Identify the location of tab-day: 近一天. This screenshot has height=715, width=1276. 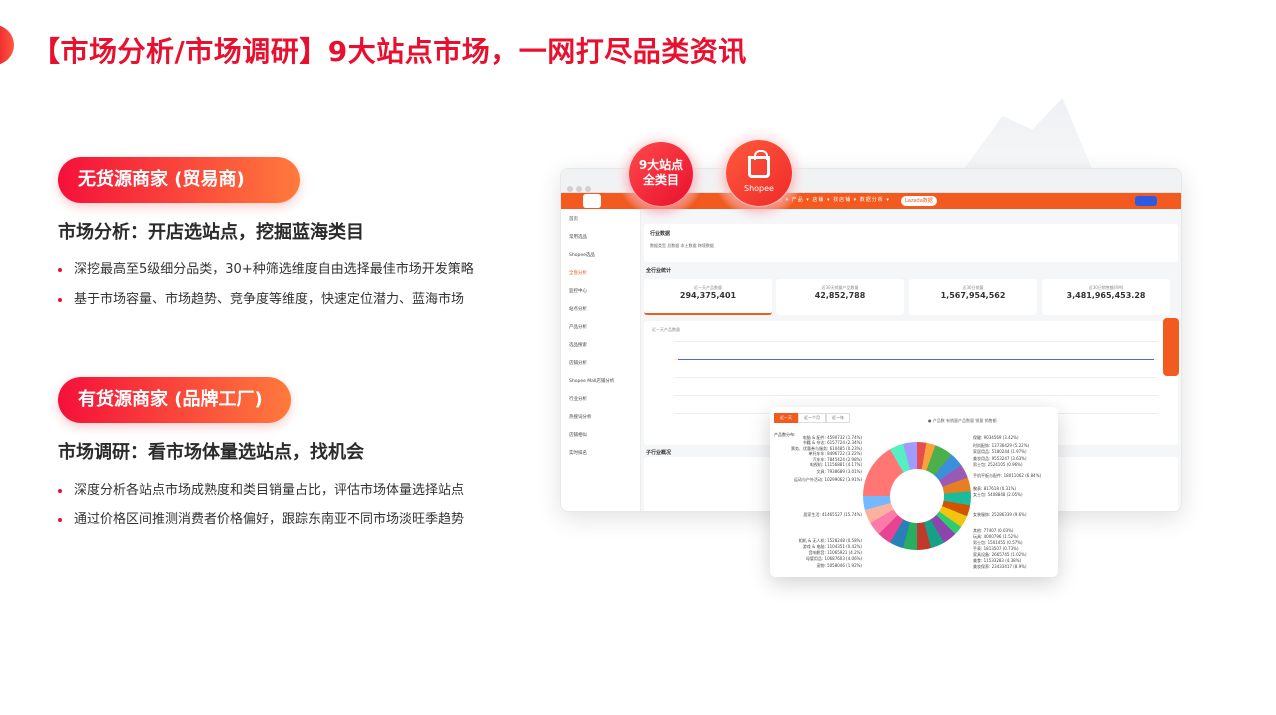
(786, 418).